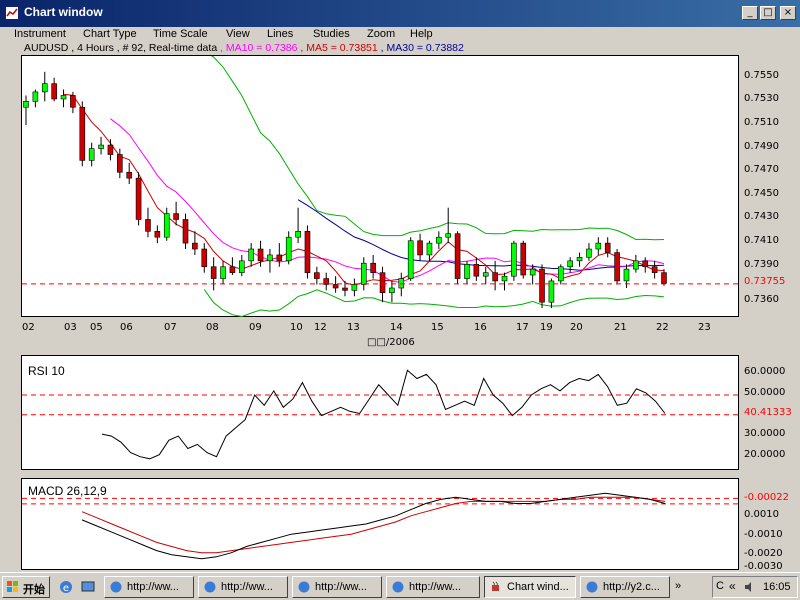 This screenshot has height=600, width=800. What do you see at coordinates (678, 586) in the screenshot?
I see `taskbar-overflow-chevron: »` at bounding box center [678, 586].